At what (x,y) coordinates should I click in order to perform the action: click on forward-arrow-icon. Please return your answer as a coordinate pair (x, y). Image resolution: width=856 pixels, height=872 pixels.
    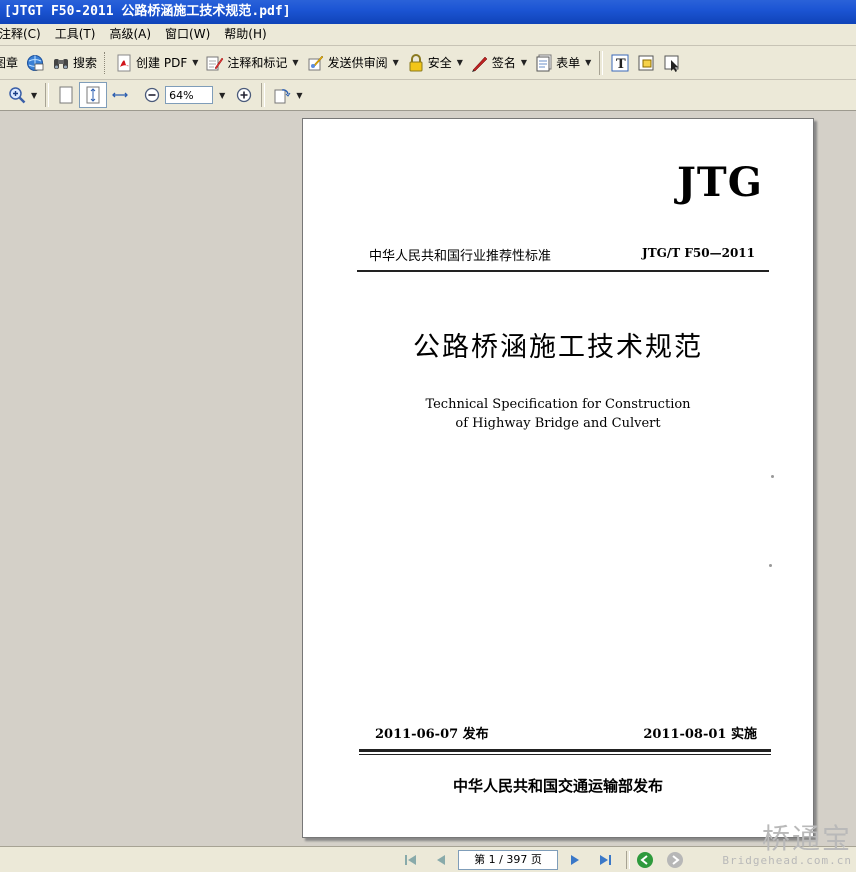
    Looking at the image, I should click on (675, 859).